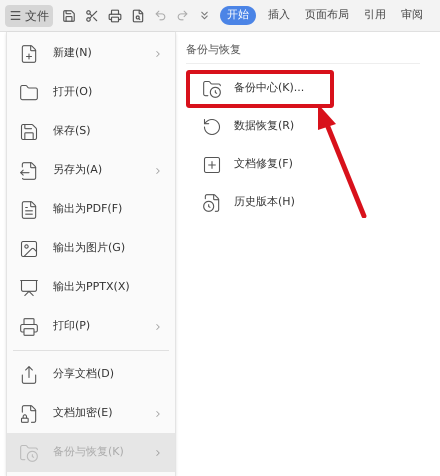 This screenshot has width=440, height=476. What do you see at coordinates (204, 15) in the screenshot?
I see `more-icon` at bounding box center [204, 15].